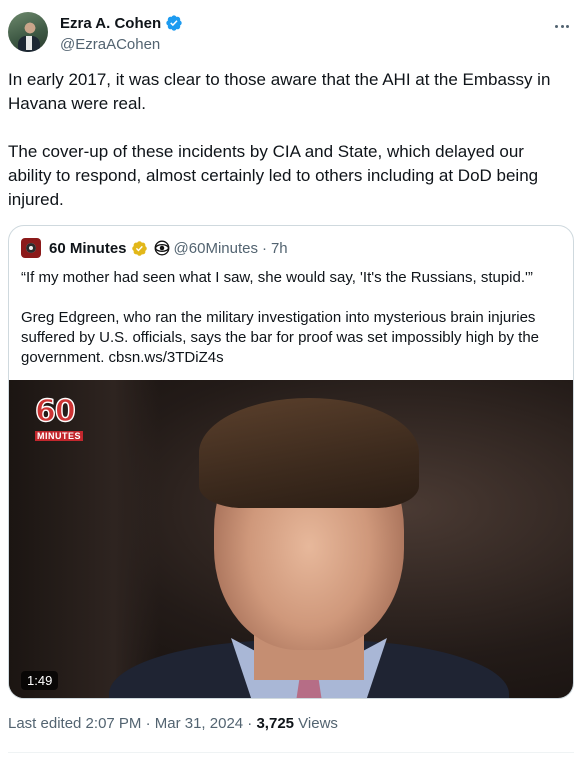 This screenshot has width=586, height=765. What do you see at coordinates (174, 23) in the screenshot?
I see `verified-badge-icon` at bounding box center [174, 23].